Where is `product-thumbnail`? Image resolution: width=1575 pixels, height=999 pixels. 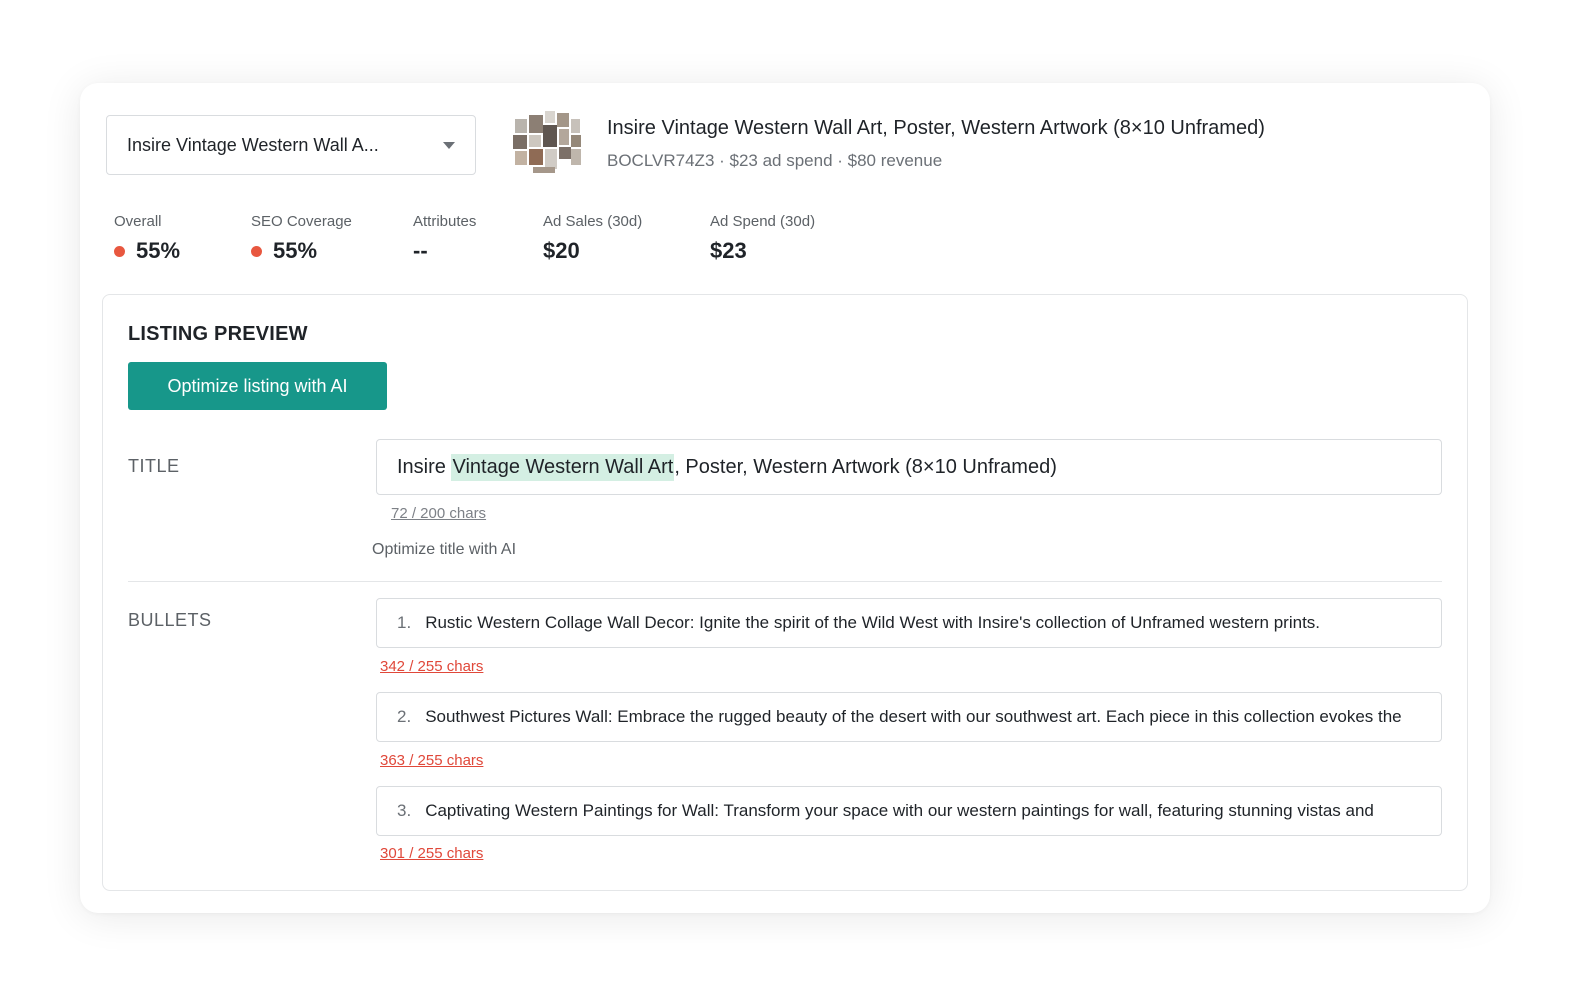 product-thumbnail is located at coordinates (547, 142).